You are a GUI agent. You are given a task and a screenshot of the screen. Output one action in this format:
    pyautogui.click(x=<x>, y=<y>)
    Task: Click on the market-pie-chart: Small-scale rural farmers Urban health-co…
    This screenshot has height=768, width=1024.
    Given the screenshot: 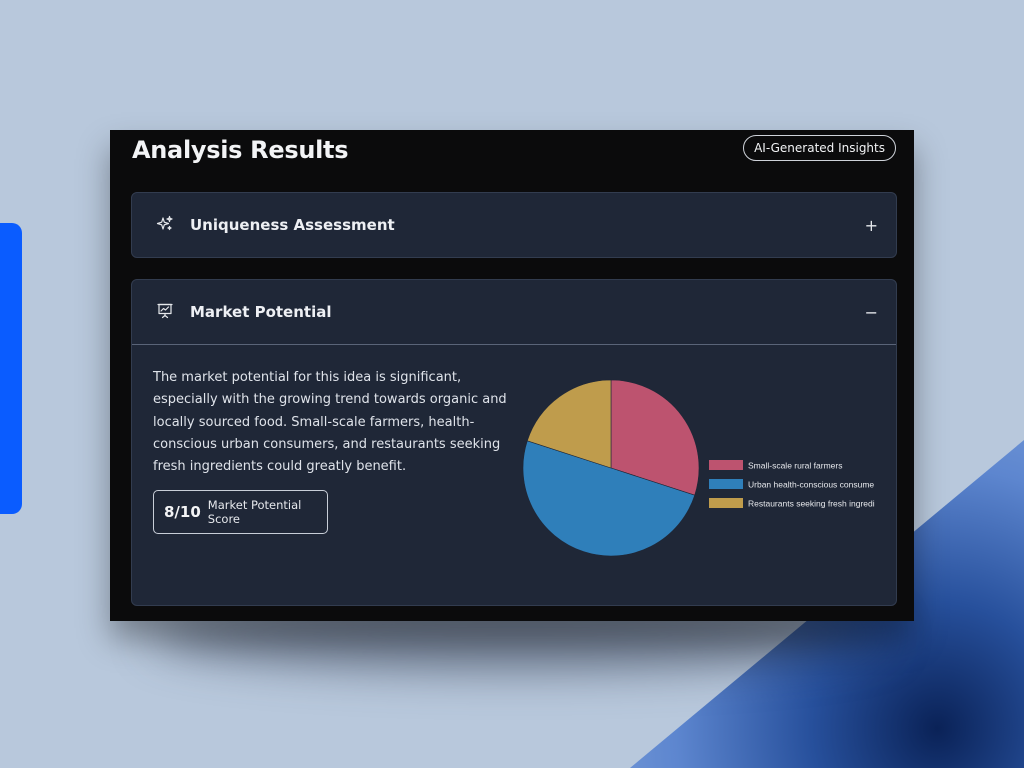 What is the action you would take?
    pyautogui.click(x=698, y=468)
    